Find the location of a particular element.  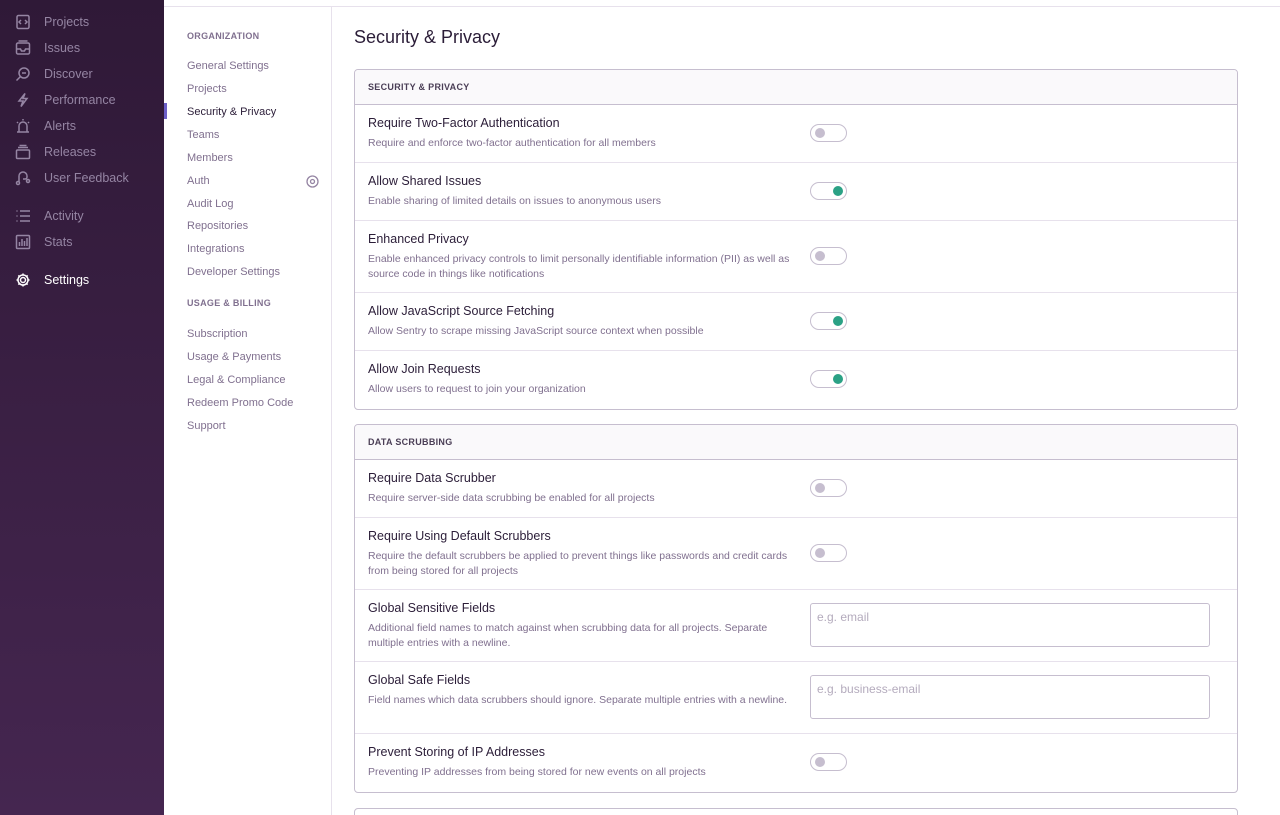

sidebar-item-label: Alerts is located at coordinates (60, 126).